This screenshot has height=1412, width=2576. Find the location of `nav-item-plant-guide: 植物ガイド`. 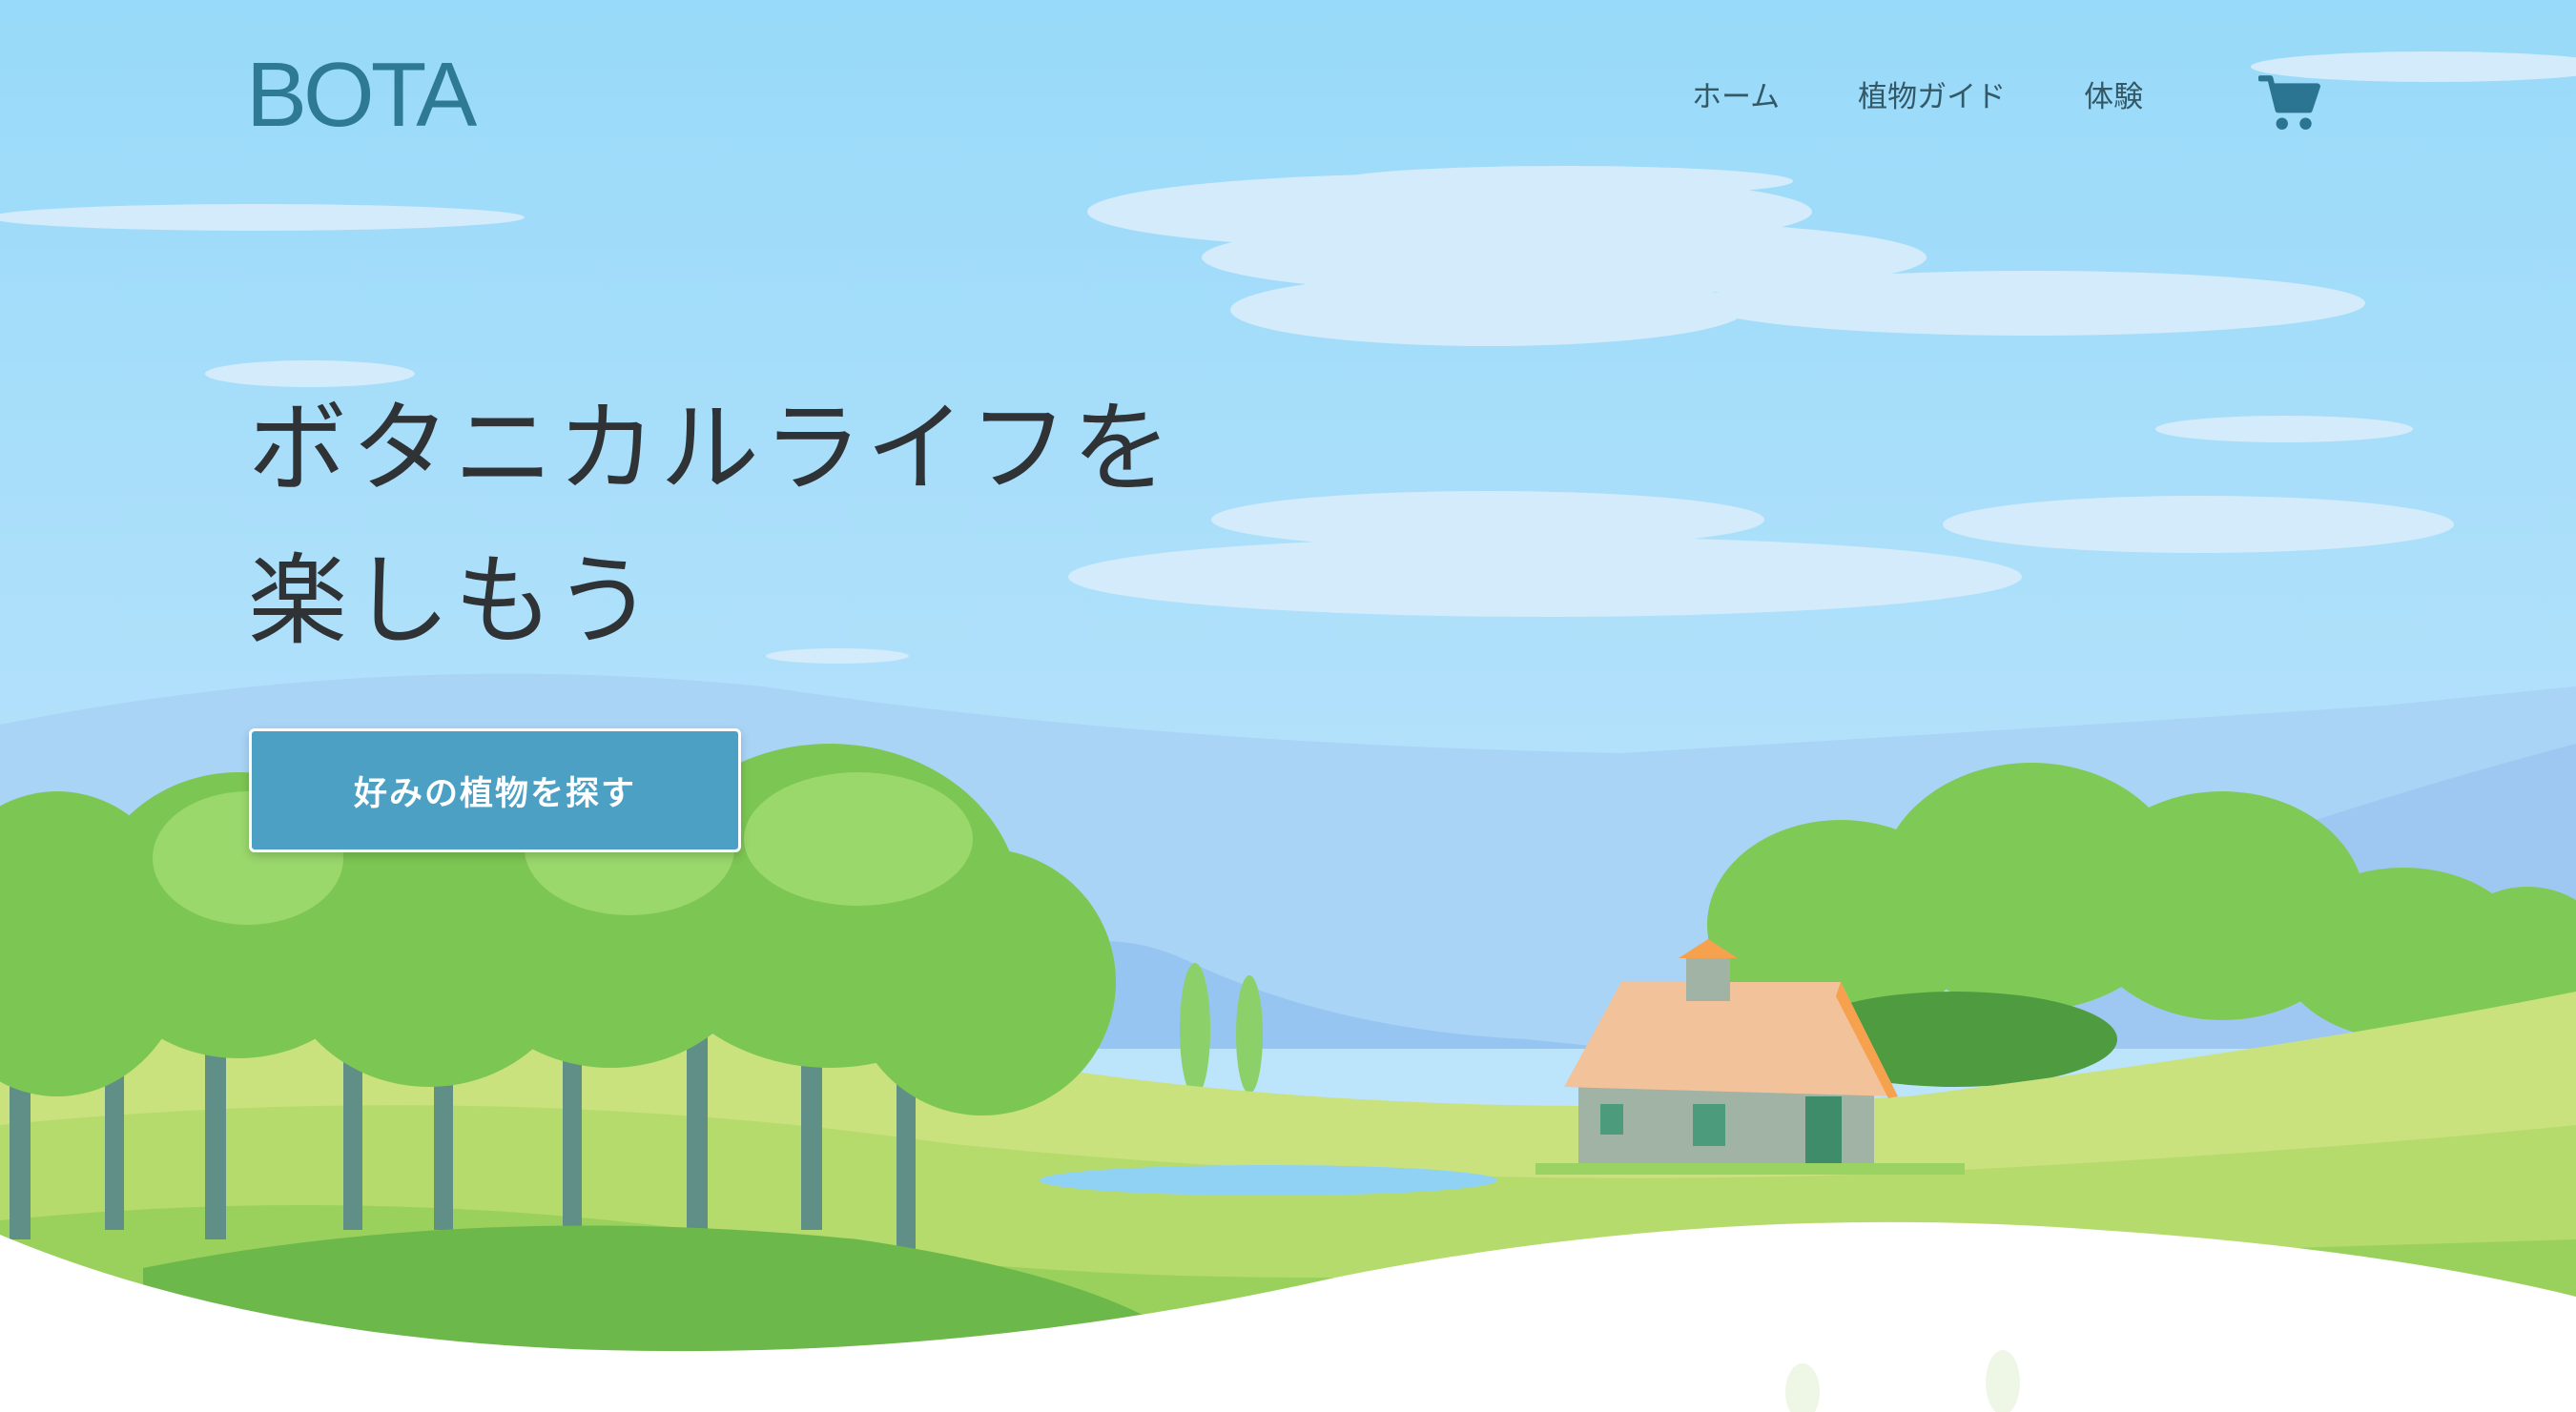

nav-item-plant-guide: 植物ガイド is located at coordinates (1932, 97).